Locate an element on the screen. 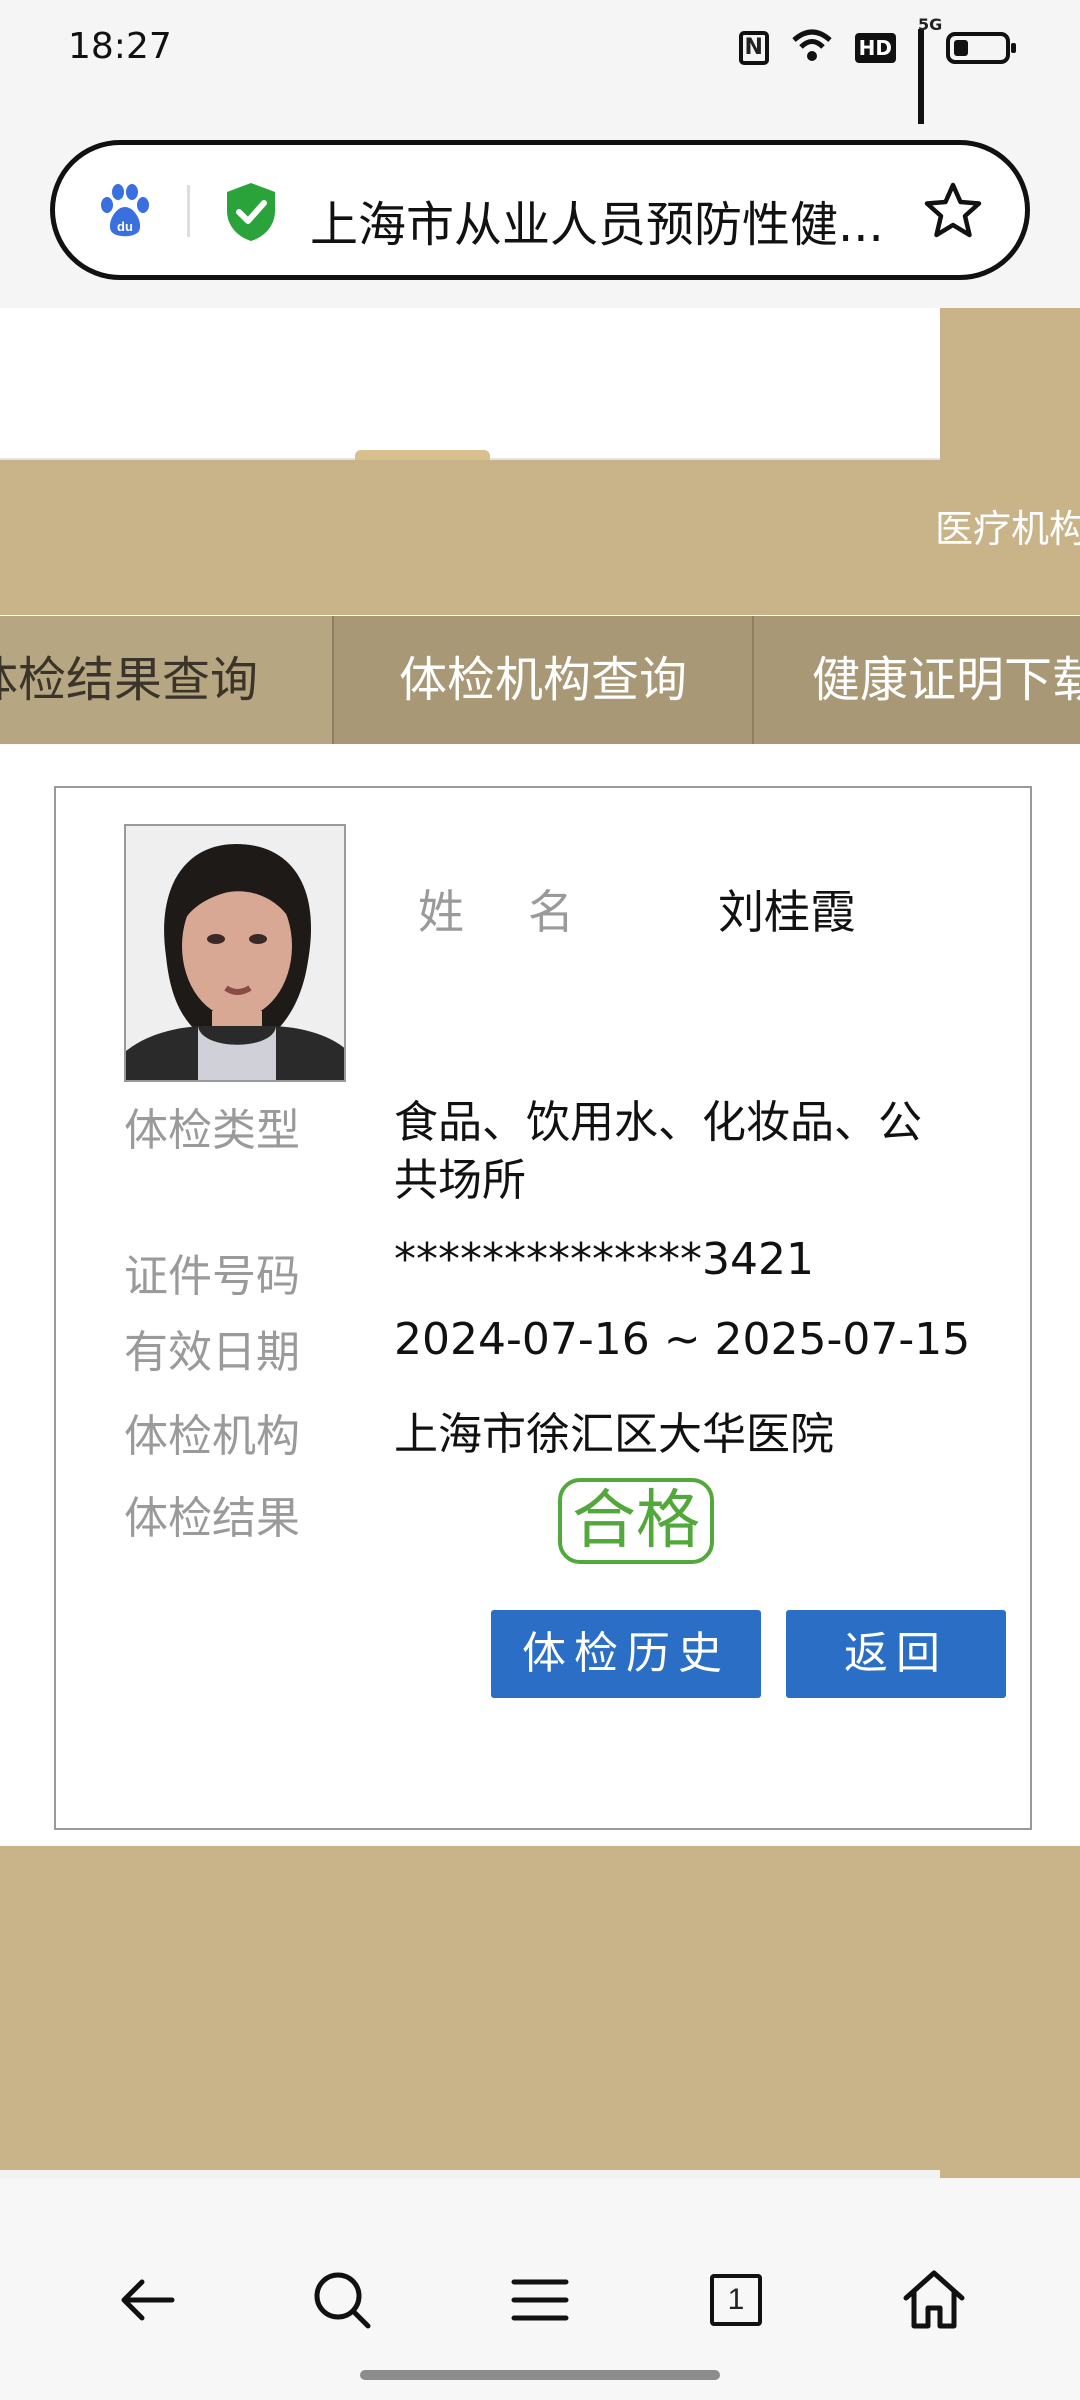 The width and height of the screenshot is (1080, 2400). footer-edge is located at coordinates (470, 2174).